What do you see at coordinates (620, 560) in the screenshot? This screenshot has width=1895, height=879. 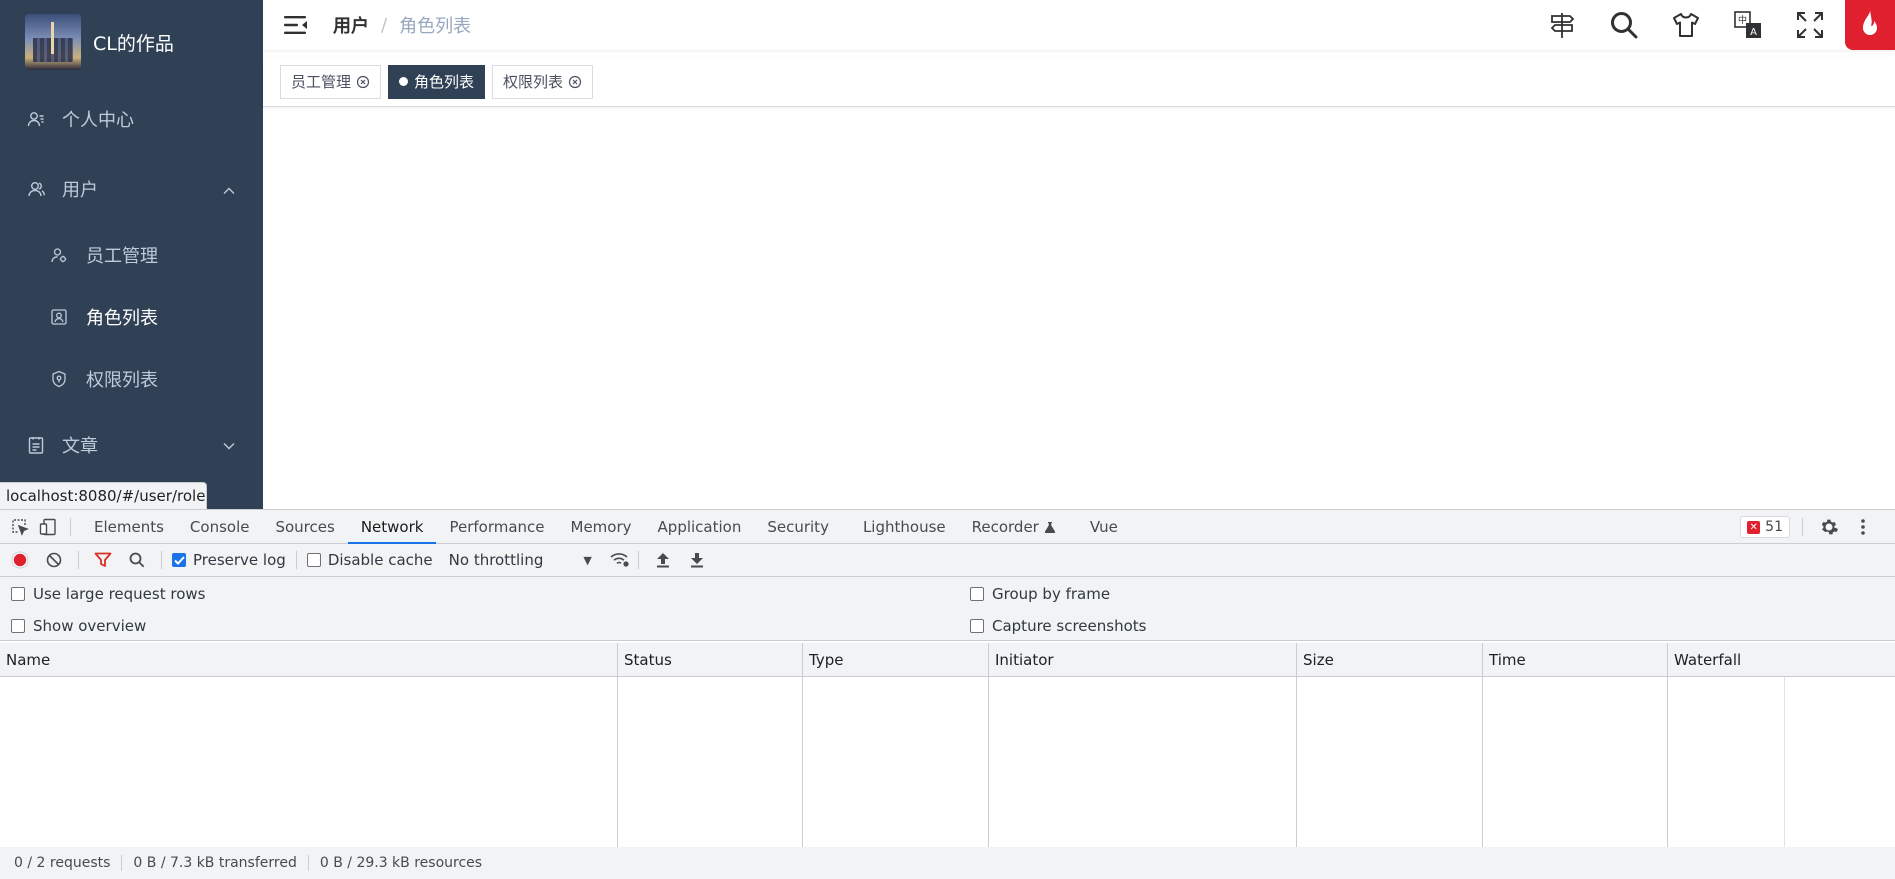 I see `network-conditions-icon` at bounding box center [620, 560].